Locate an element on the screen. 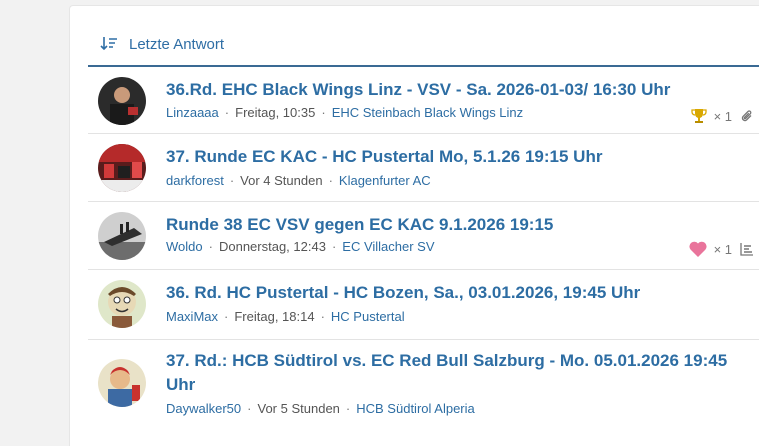 The image size is (759, 446). thread-time: Vor 5 Stunden is located at coordinates (298, 408).